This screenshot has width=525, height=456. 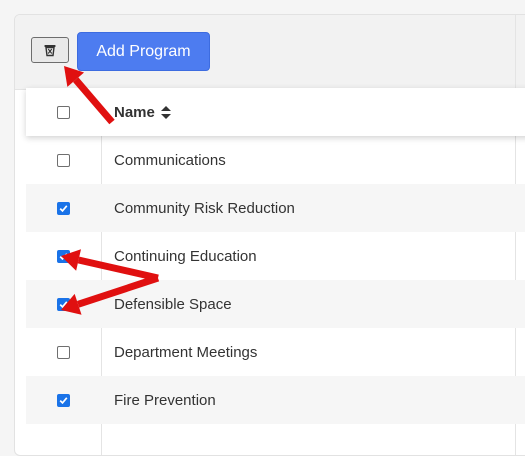 I want to click on table-row: Community Risk Reduction, so click(x=275, y=208).